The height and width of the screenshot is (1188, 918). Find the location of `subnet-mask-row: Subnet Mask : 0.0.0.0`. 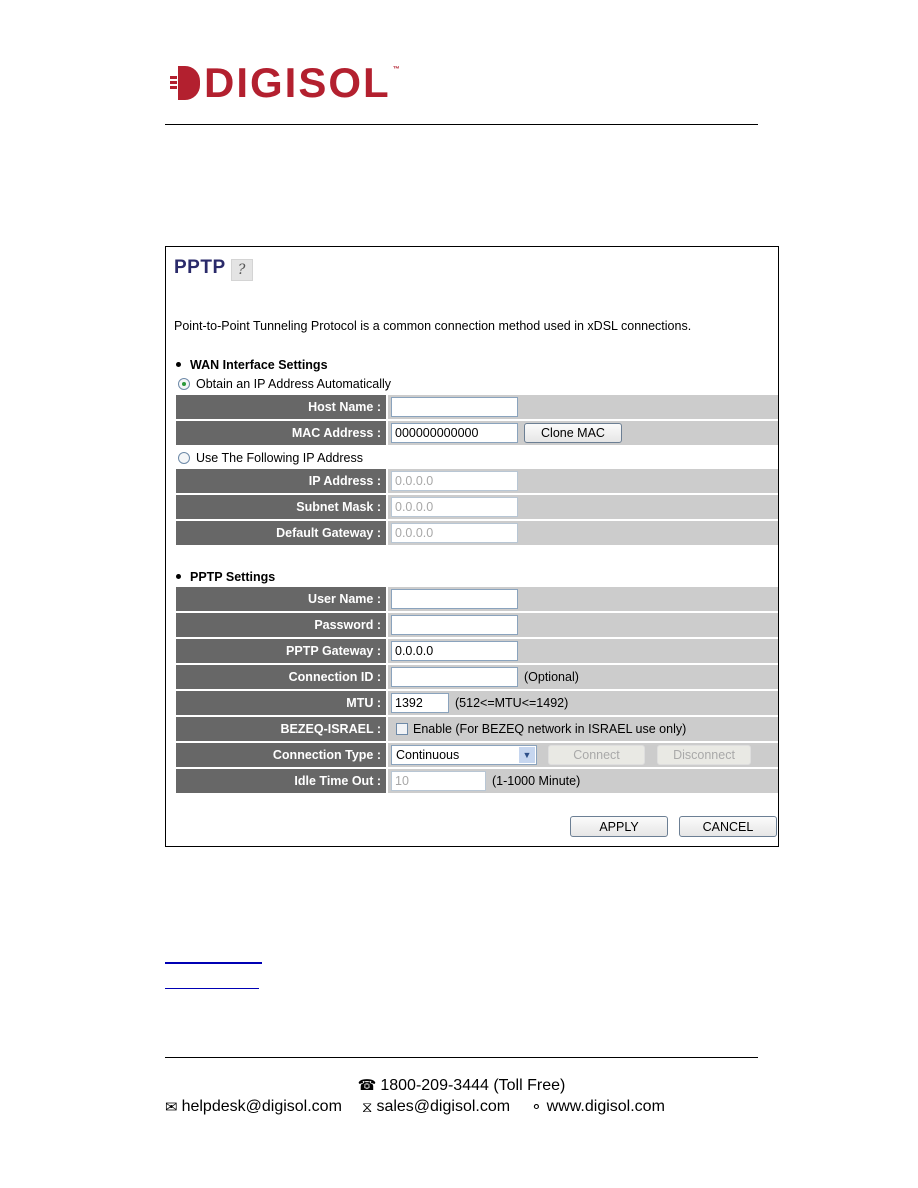

subnet-mask-row: Subnet Mask : 0.0.0.0 is located at coordinates (477, 507).